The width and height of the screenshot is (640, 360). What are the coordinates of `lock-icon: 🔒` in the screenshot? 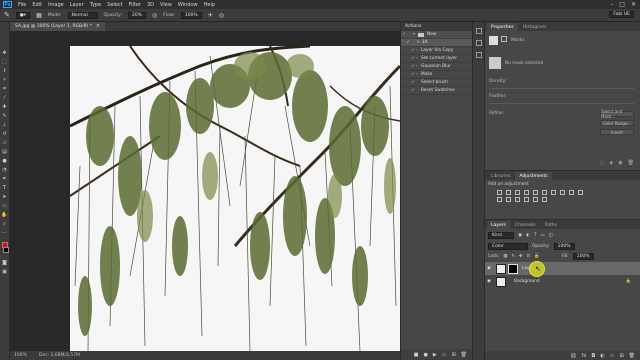 It's located at (628, 281).